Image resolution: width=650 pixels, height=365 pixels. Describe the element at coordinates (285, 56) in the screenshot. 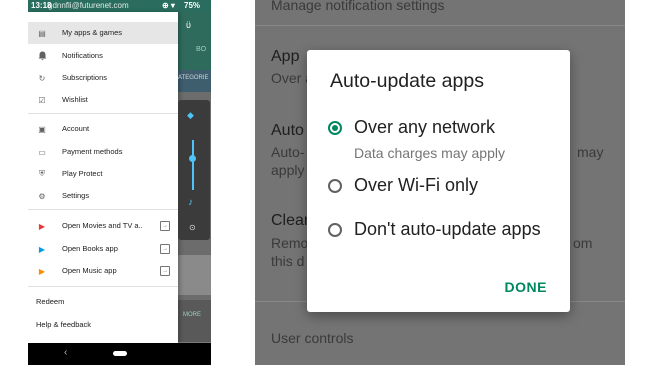

I see `bg-app-label: App` at that location.